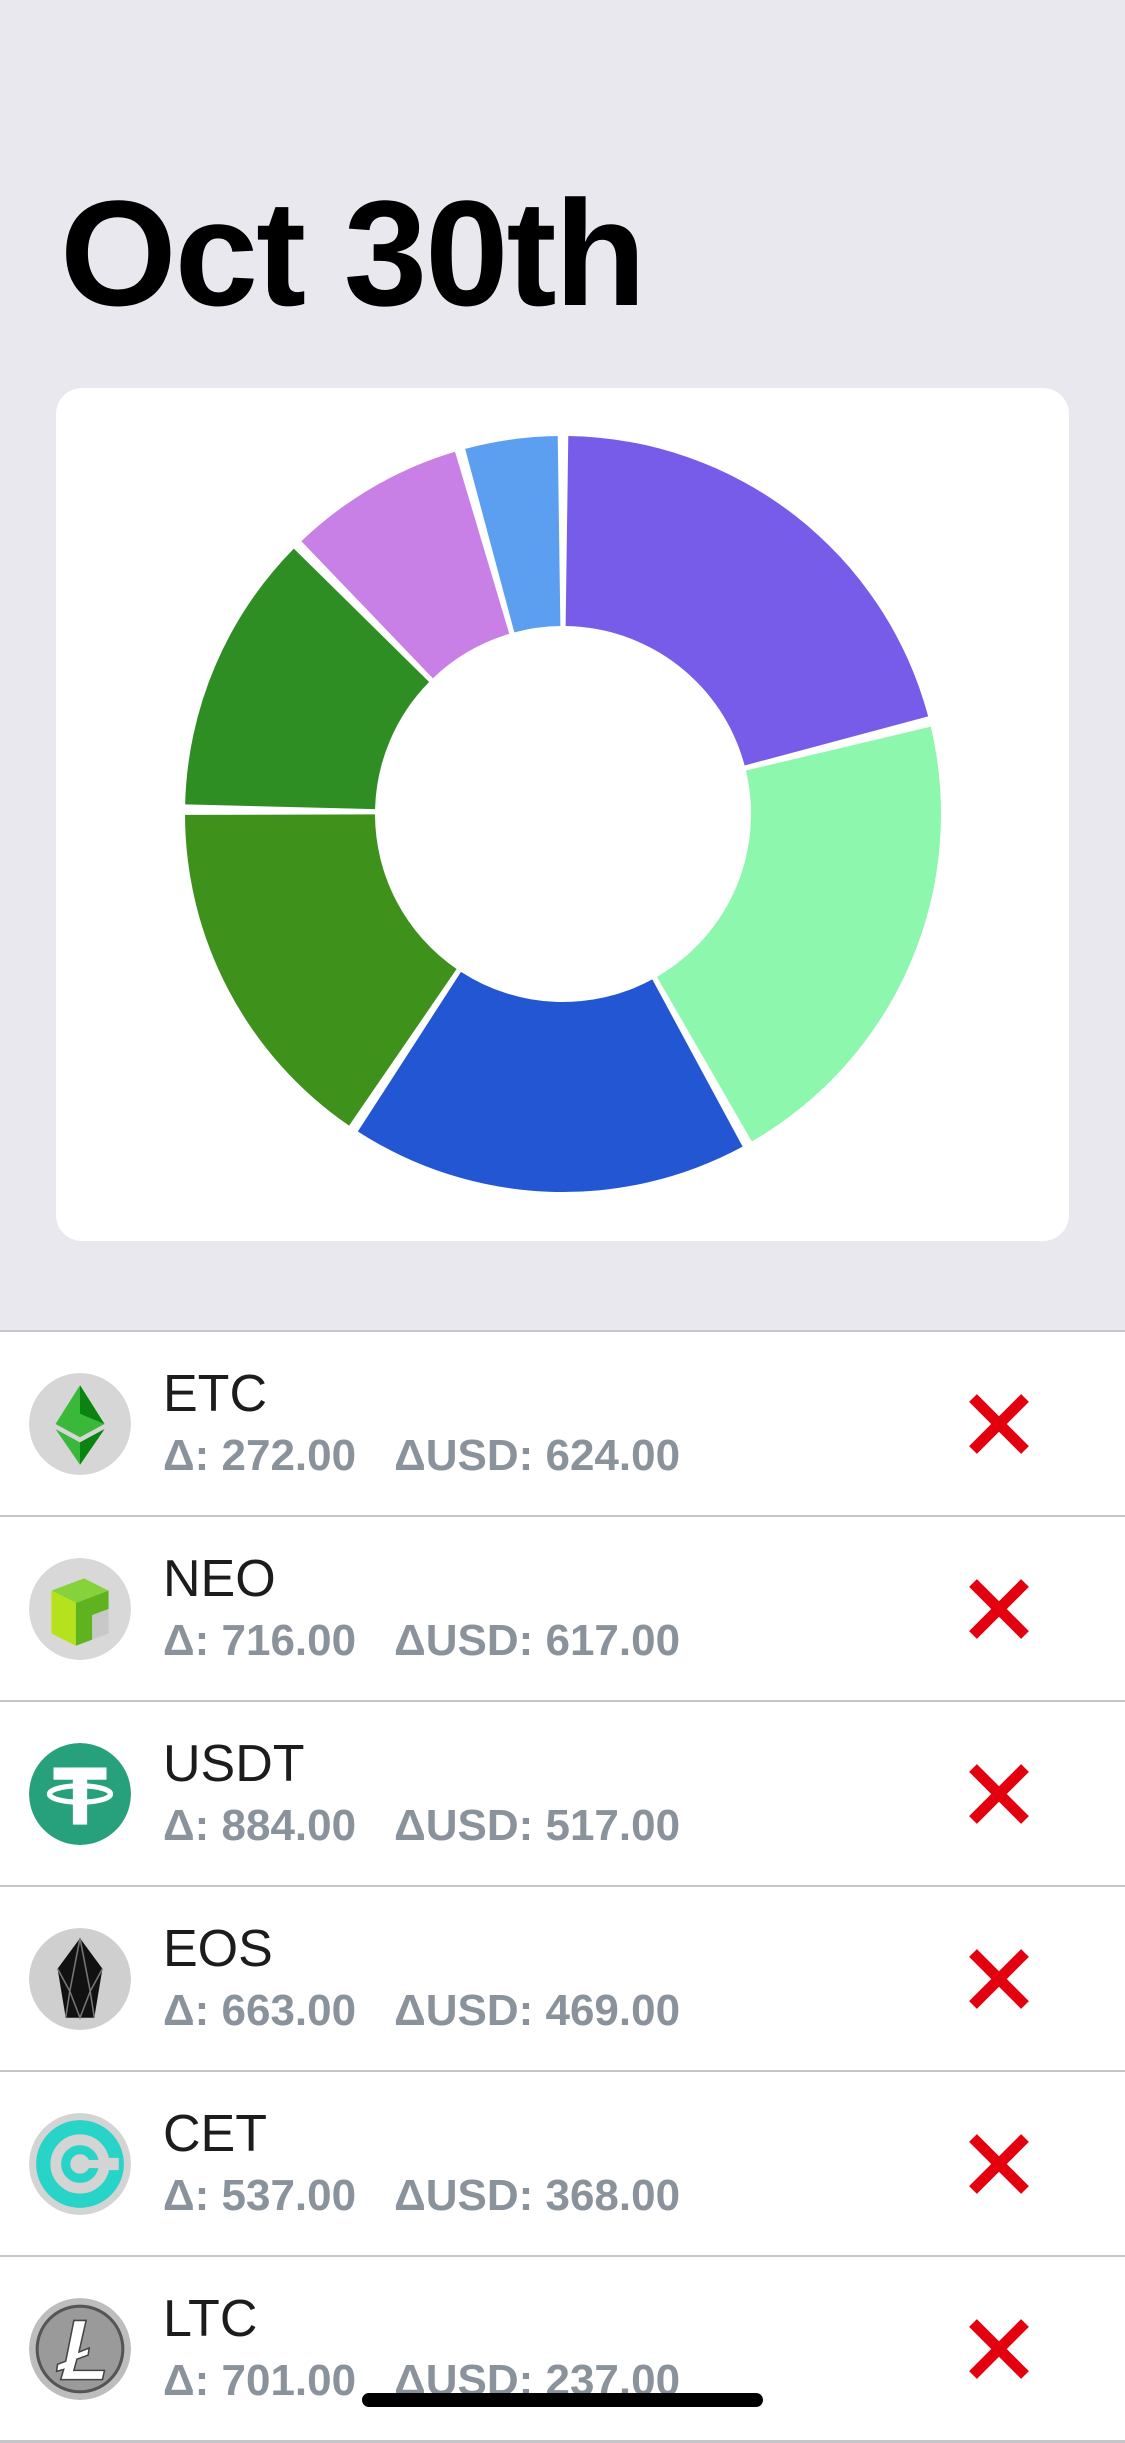 The image size is (1125, 2443). I want to click on coin-symbol: NEO, so click(219, 1579).